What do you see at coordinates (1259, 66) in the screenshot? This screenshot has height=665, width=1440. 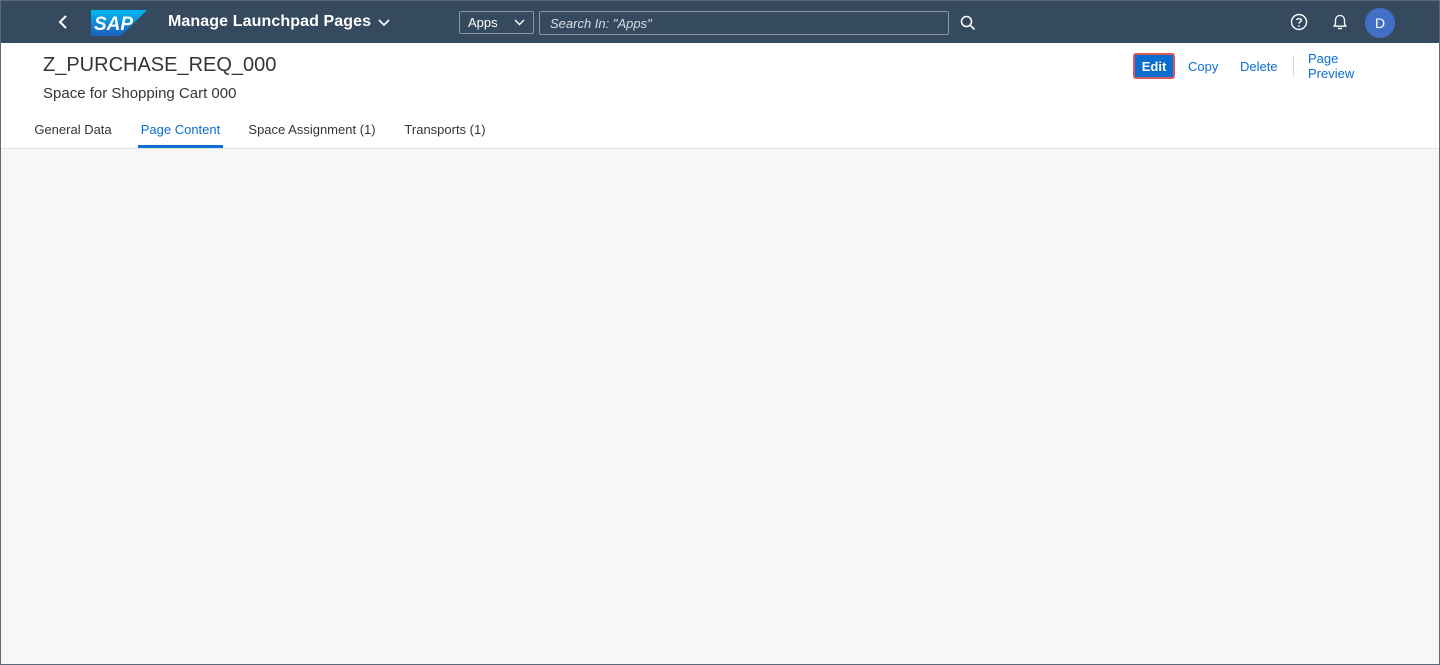 I see `delete-button: Delete` at bounding box center [1259, 66].